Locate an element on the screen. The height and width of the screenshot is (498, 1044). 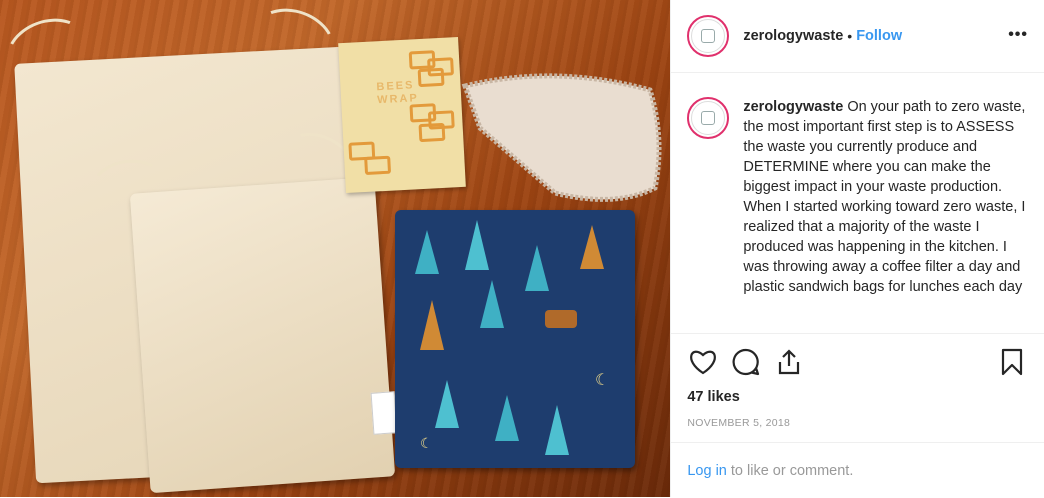
post-header: zerologywaste • Follow ••• is located at coordinates (857, 36).